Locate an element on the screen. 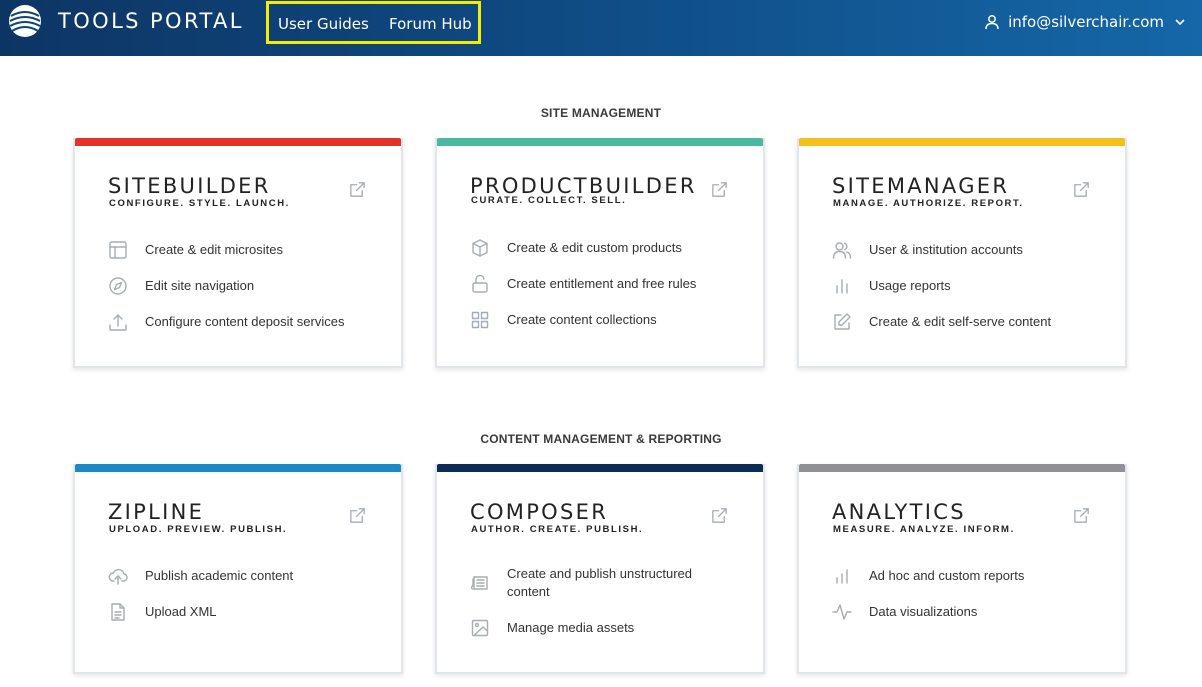 The width and height of the screenshot is (1202, 687). list-item: User & institution accounts is located at coordinates (941, 250).